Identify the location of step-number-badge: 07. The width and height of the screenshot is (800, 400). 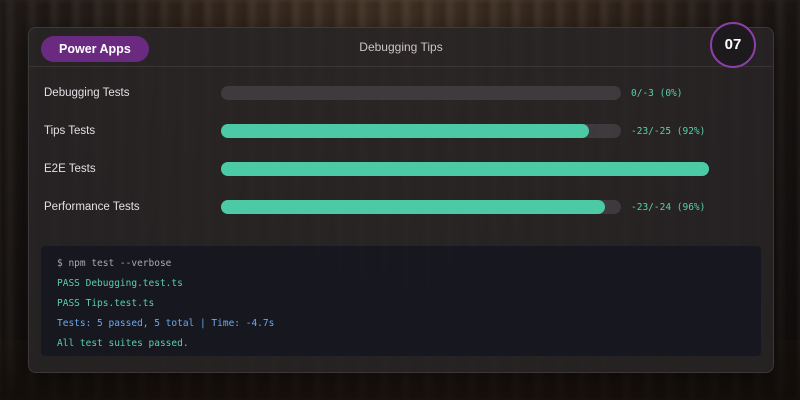
(733, 45).